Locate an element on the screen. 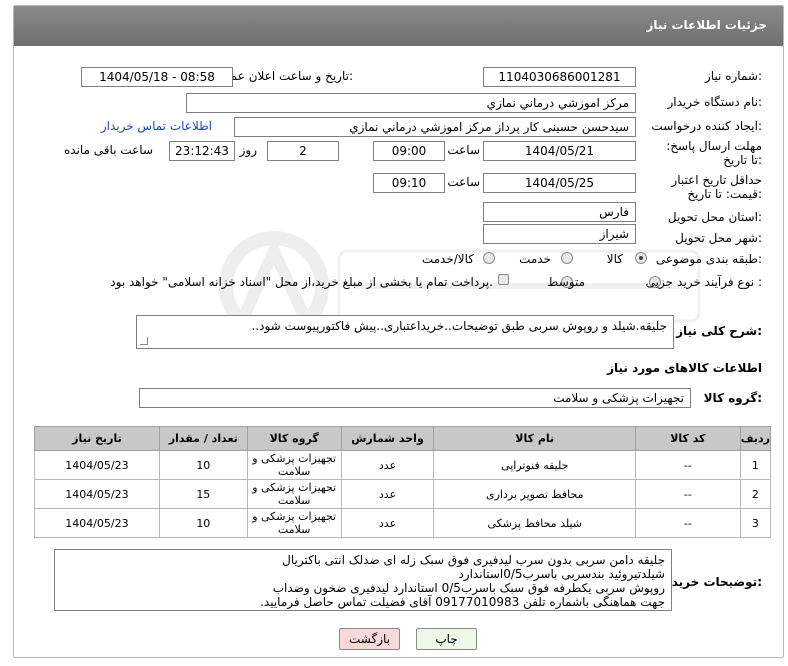 This screenshot has width=788, height=666. col-header-unit: واحد شمارش is located at coordinates (387, 438).